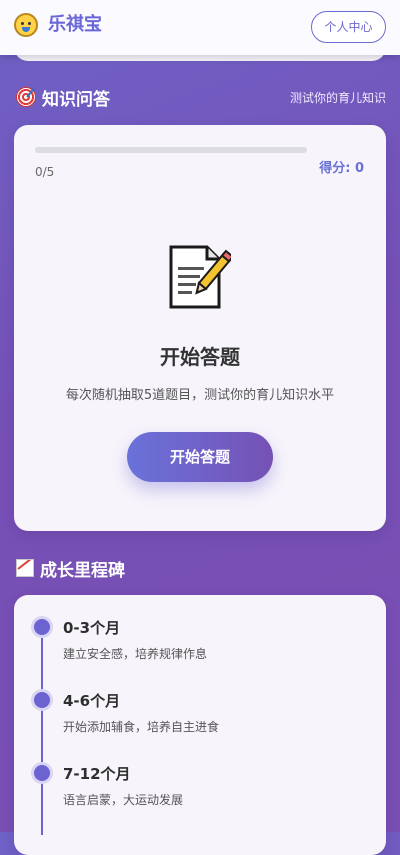 The image size is (400, 855). What do you see at coordinates (337, 97) in the screenshot?
I see `quiz-section-subtitle: 测试你的育儿知识` at bounding box center [337, 97].